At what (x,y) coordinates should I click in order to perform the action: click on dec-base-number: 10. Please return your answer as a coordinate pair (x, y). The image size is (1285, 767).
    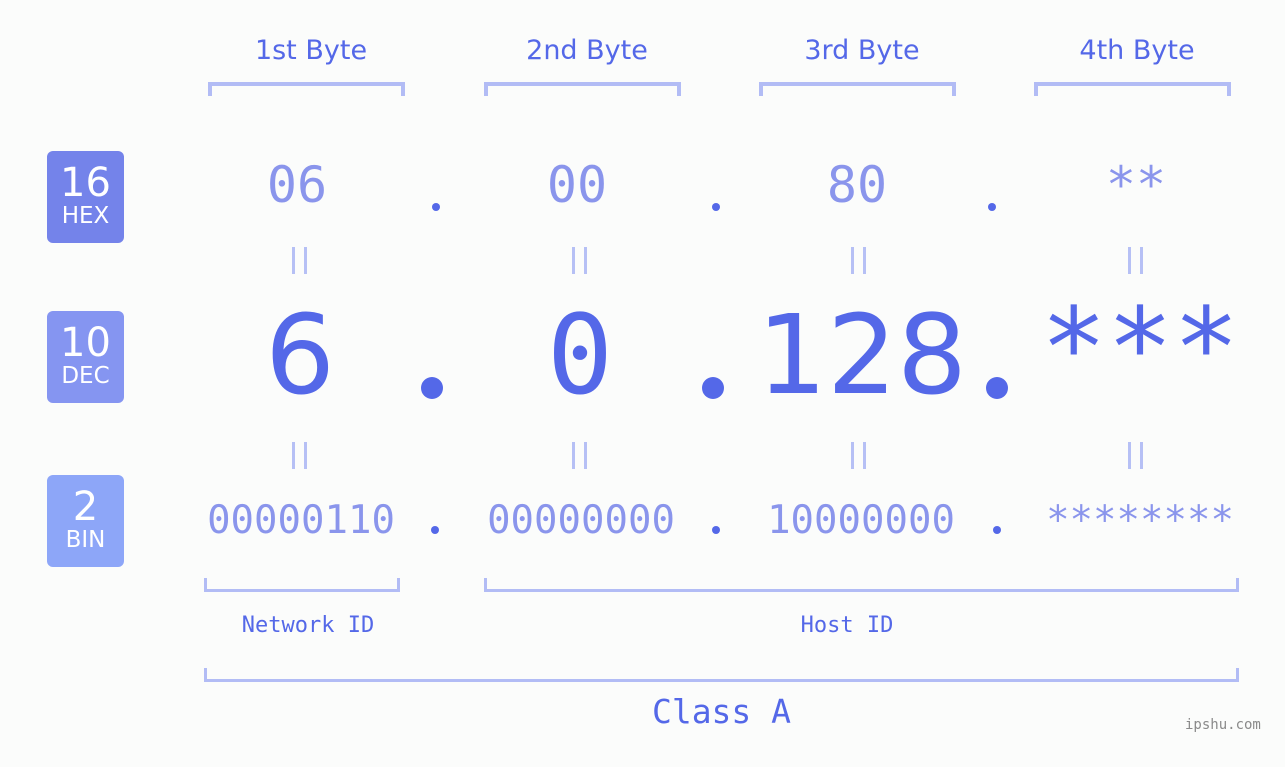
    Looking at the image, I should click on (85, 343).